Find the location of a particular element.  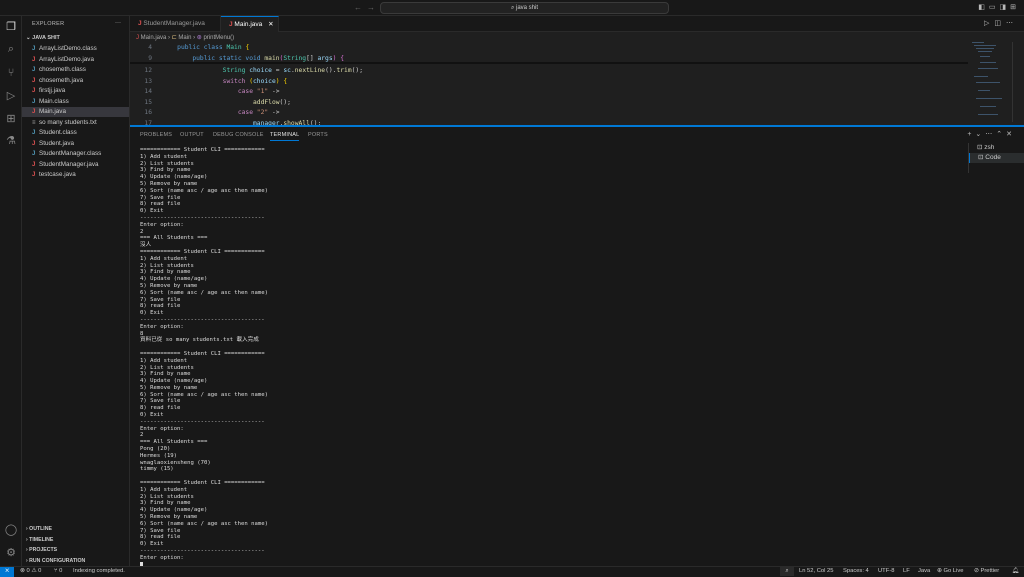

class-icon: ⊏ is located at coordinates (174, 38).